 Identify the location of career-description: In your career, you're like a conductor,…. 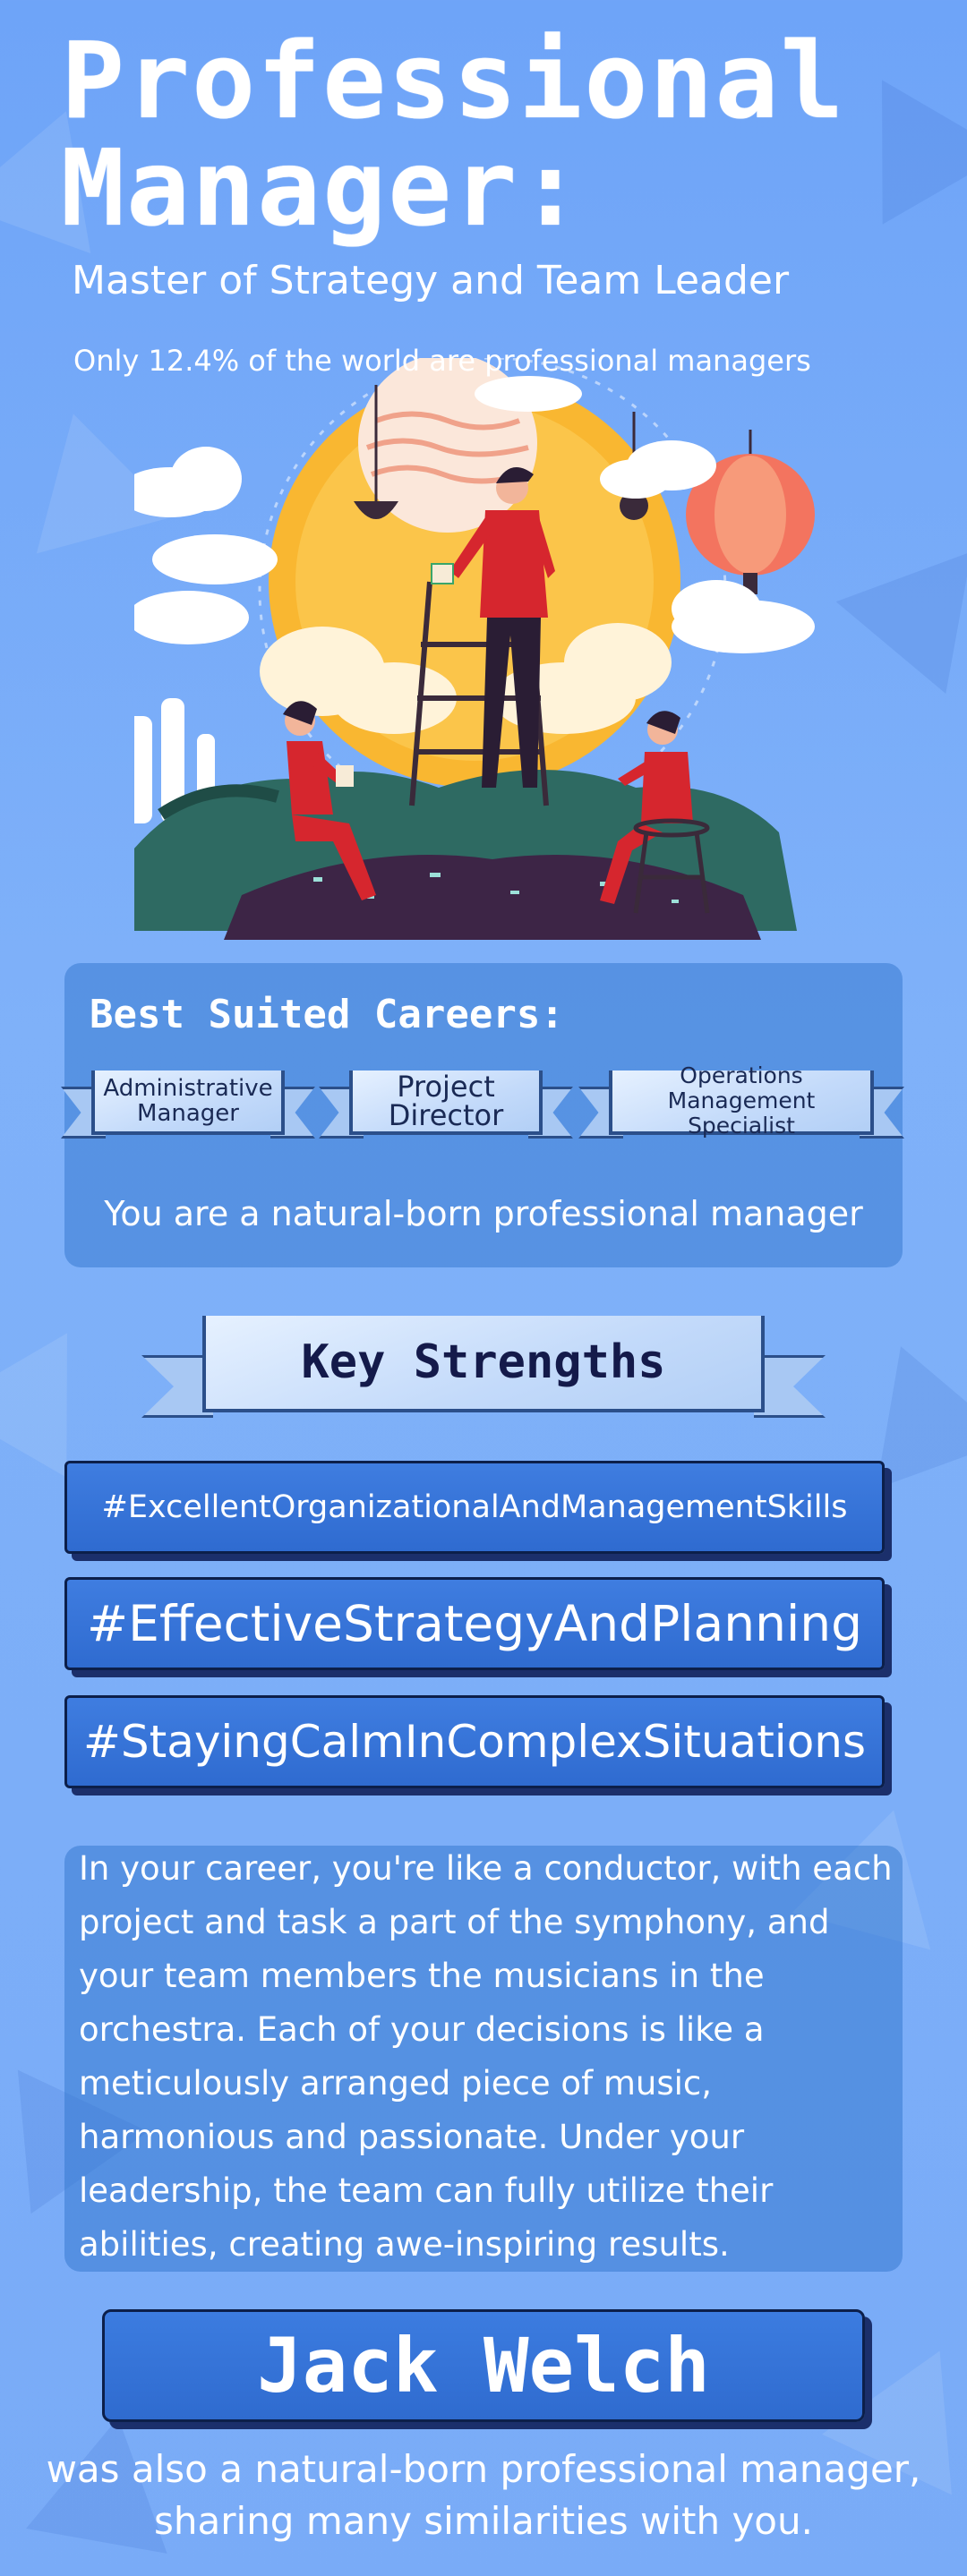
(486, 2056).